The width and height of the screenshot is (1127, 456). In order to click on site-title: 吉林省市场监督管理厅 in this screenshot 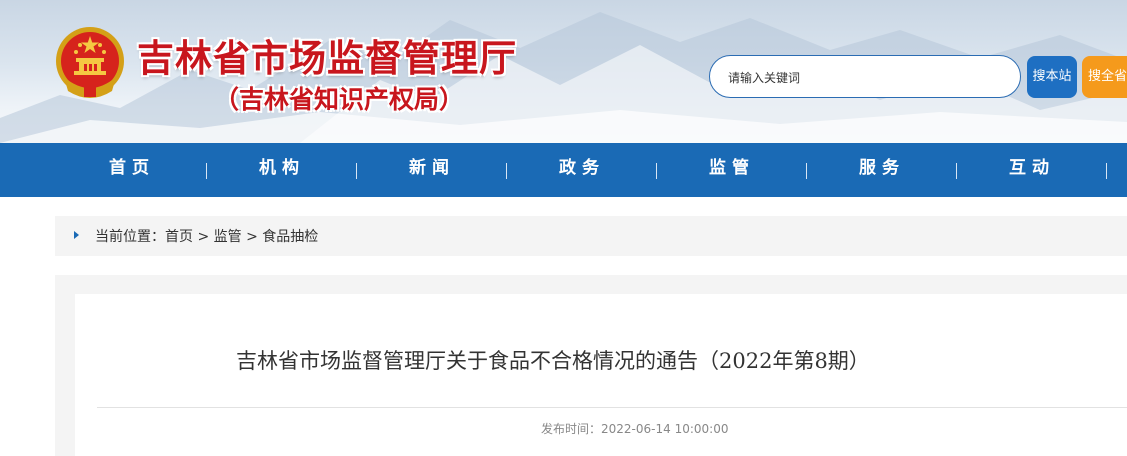, I will do `click(327, 58)`.